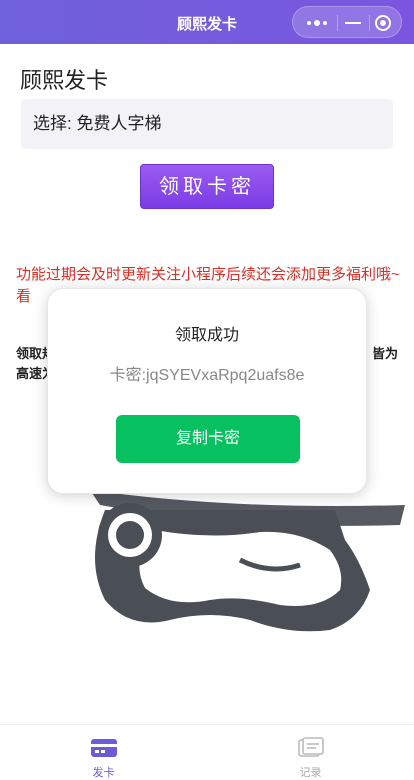 The image size is (414, 780). Describe the element at coordinates (310, 773) in the screenshot. I see `tab-records-label: 记录` at that location.